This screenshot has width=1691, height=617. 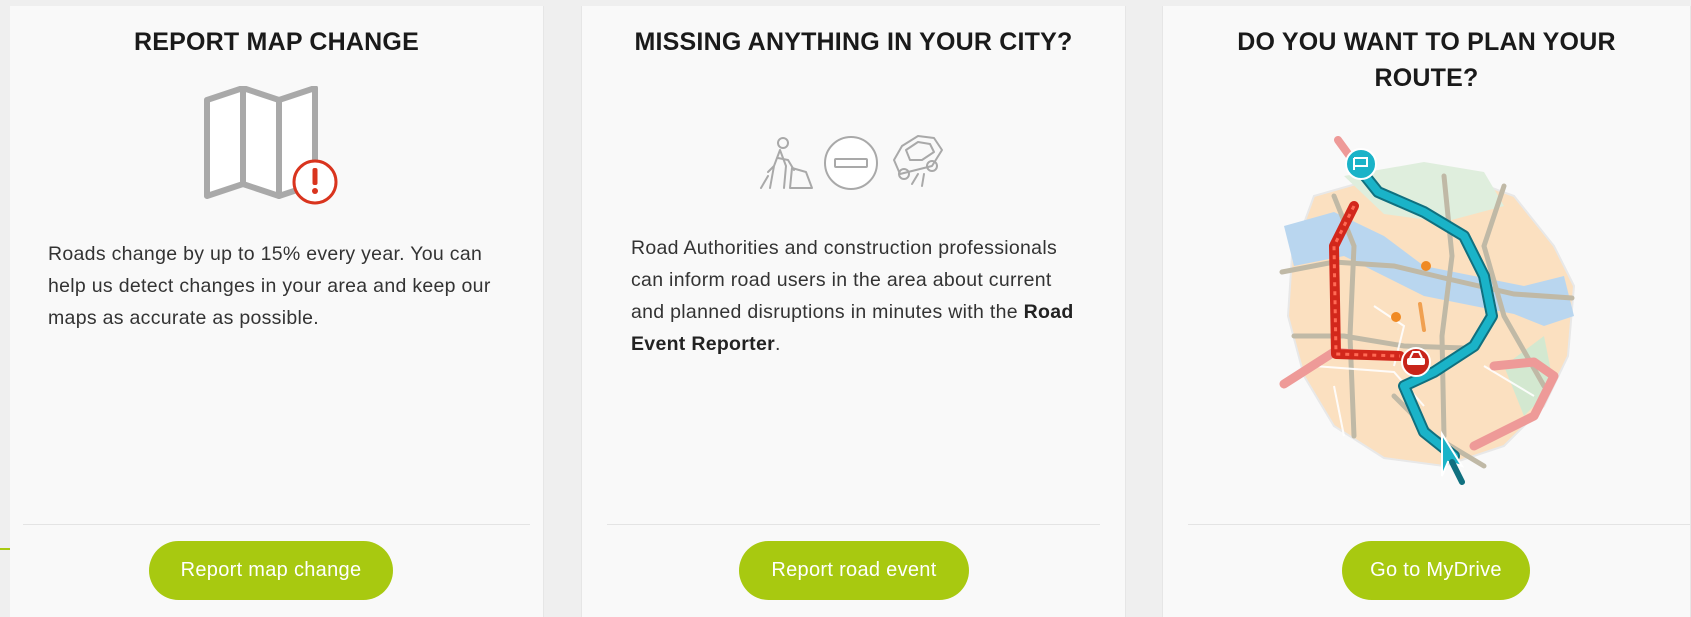 What do you see at coordinates (271, 570) in the screenshot?
I see `report-map-change-button: Report map change` at bounding box center [271, 570].